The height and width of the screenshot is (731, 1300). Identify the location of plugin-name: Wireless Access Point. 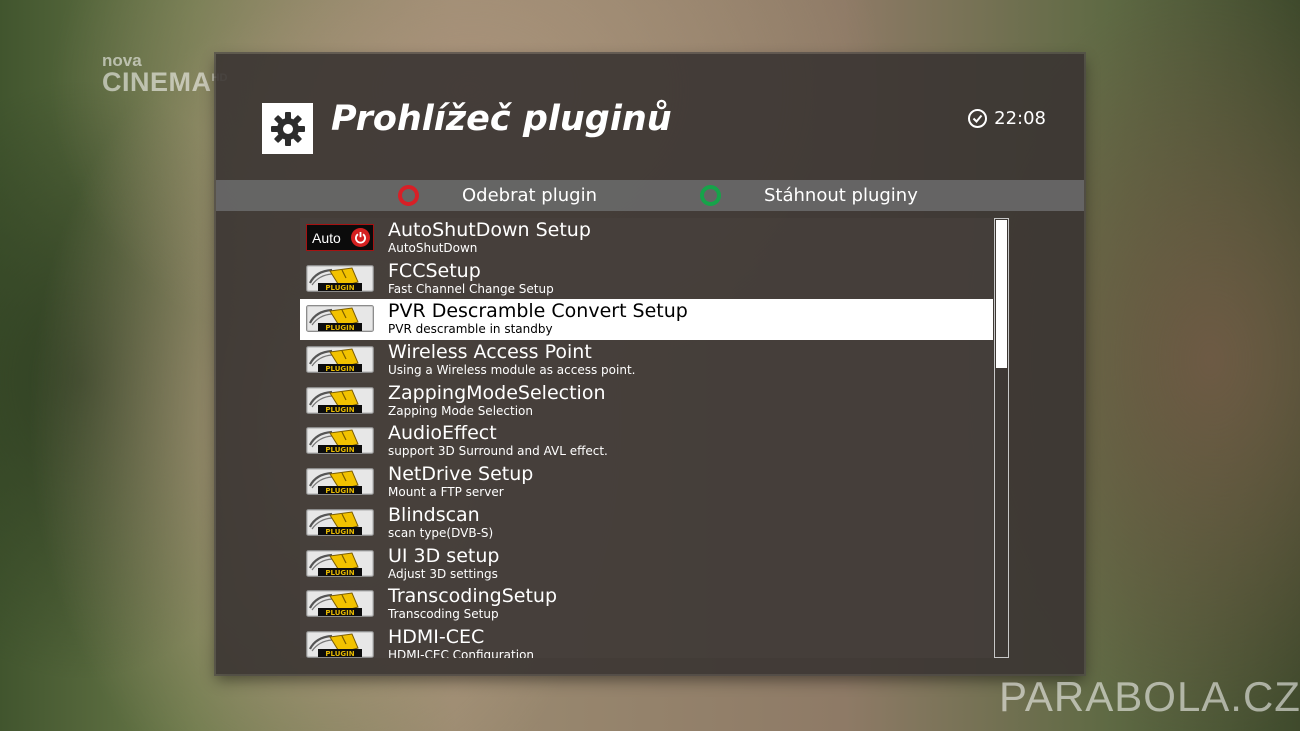
(490, 352).